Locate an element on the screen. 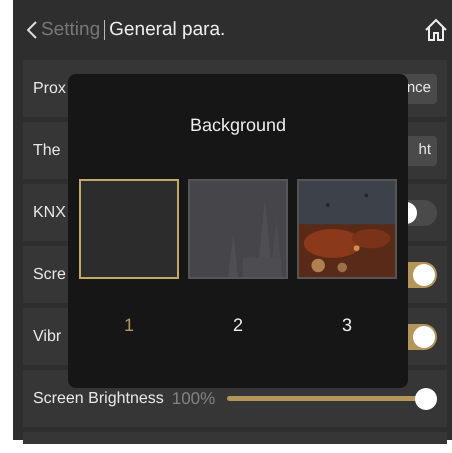  setting-label: KNX is located at coordinates (49, 212).